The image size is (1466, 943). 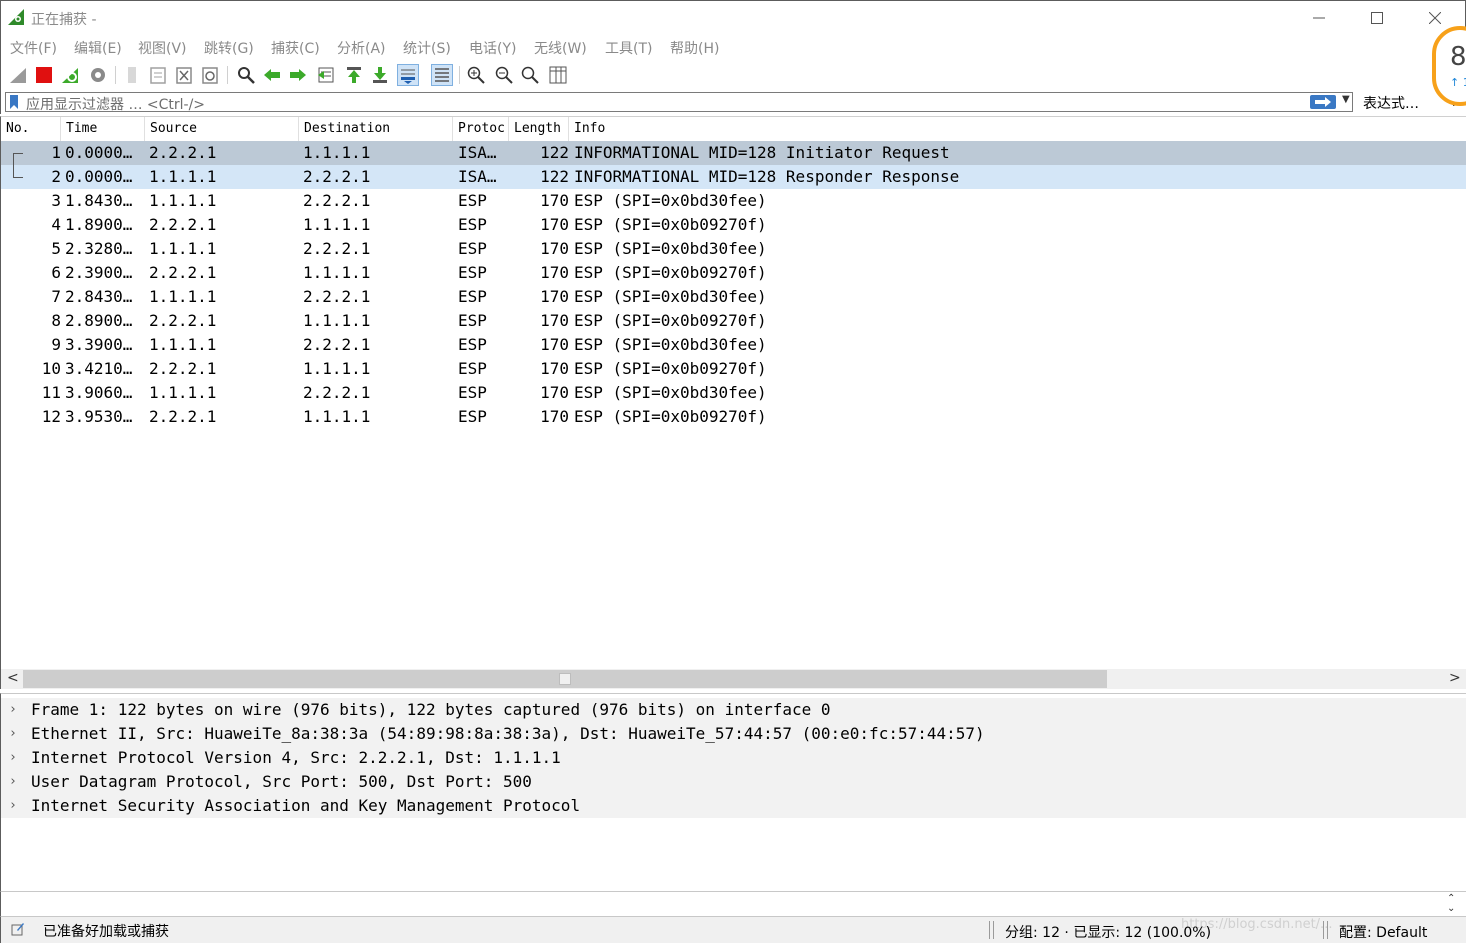 I want to click on scroll-left-icon: <, so click(x=13, y=678).